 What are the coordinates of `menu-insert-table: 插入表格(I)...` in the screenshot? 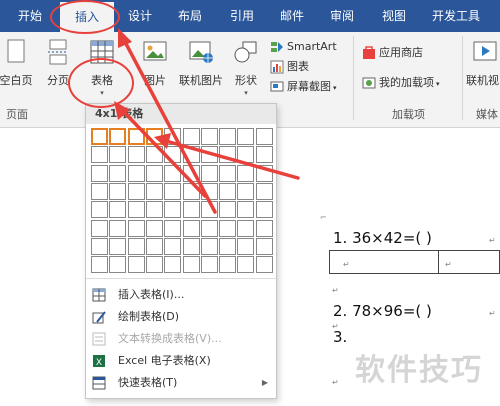 It's located at (181, 295).